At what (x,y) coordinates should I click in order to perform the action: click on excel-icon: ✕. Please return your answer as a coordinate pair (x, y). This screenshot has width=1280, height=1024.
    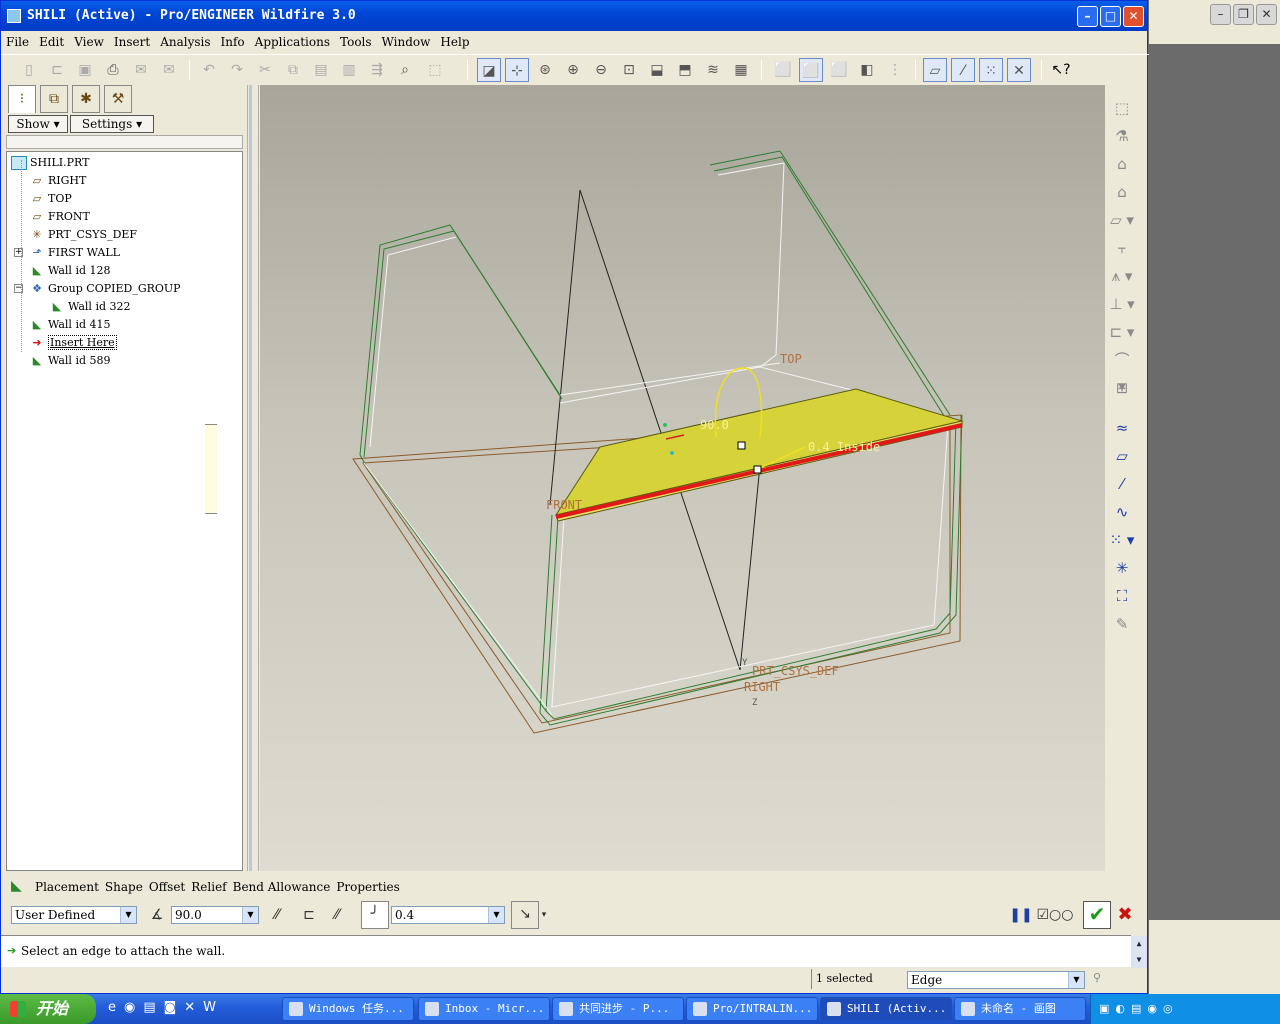
    Looking at the image, I should click on (193, 1007).